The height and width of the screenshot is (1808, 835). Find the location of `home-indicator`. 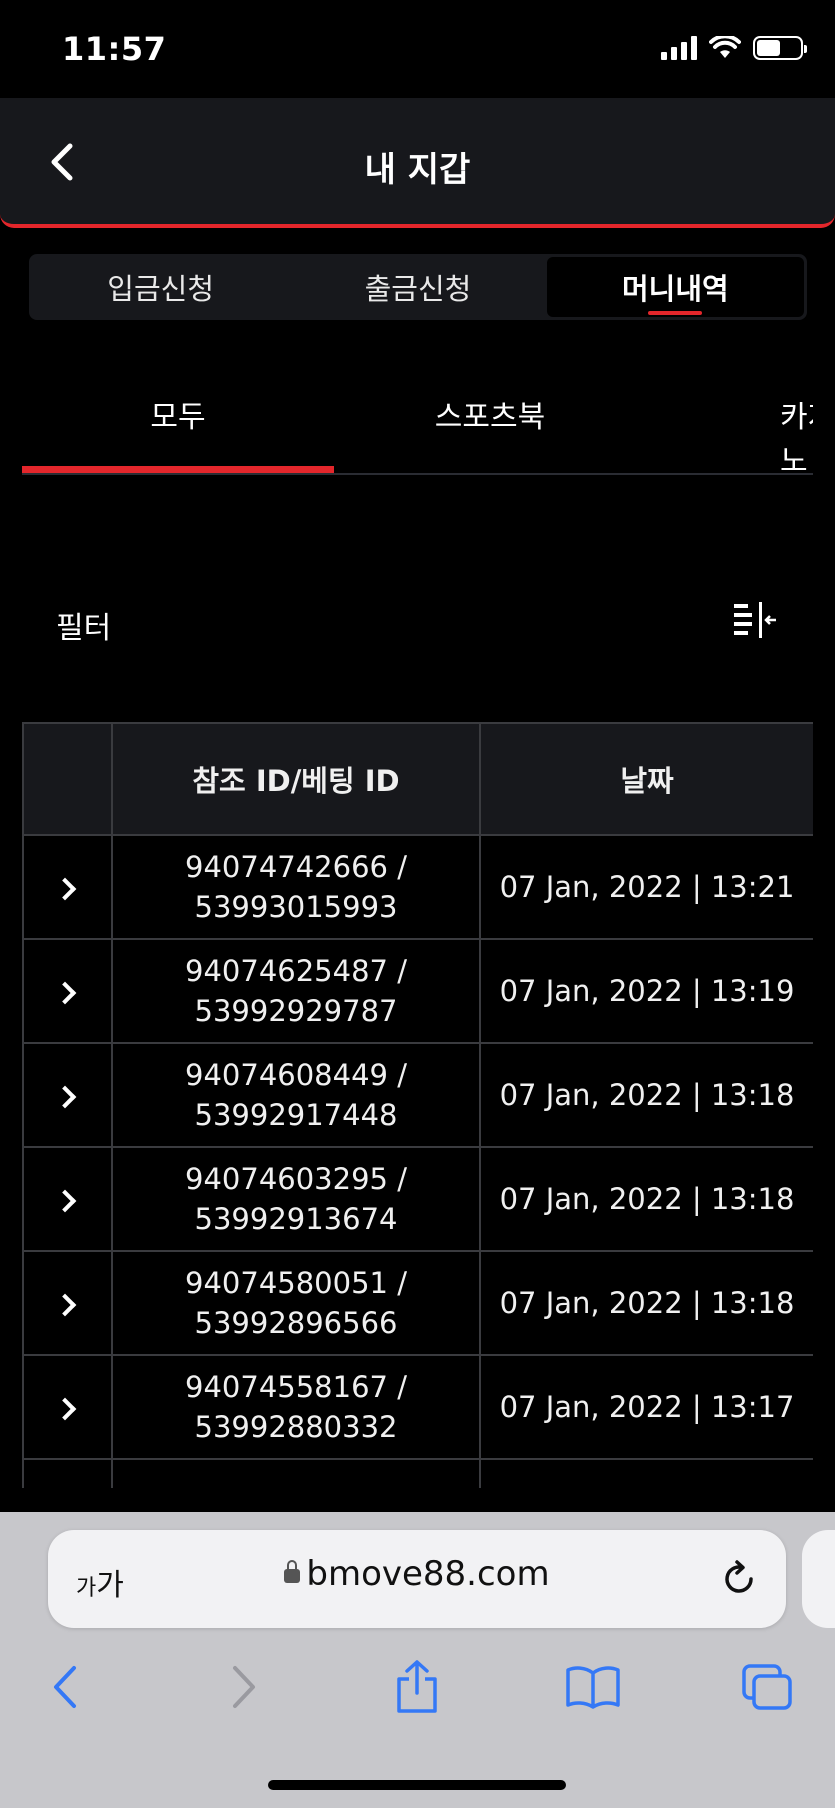

home-indicator is located at coordinates (417, 1785).